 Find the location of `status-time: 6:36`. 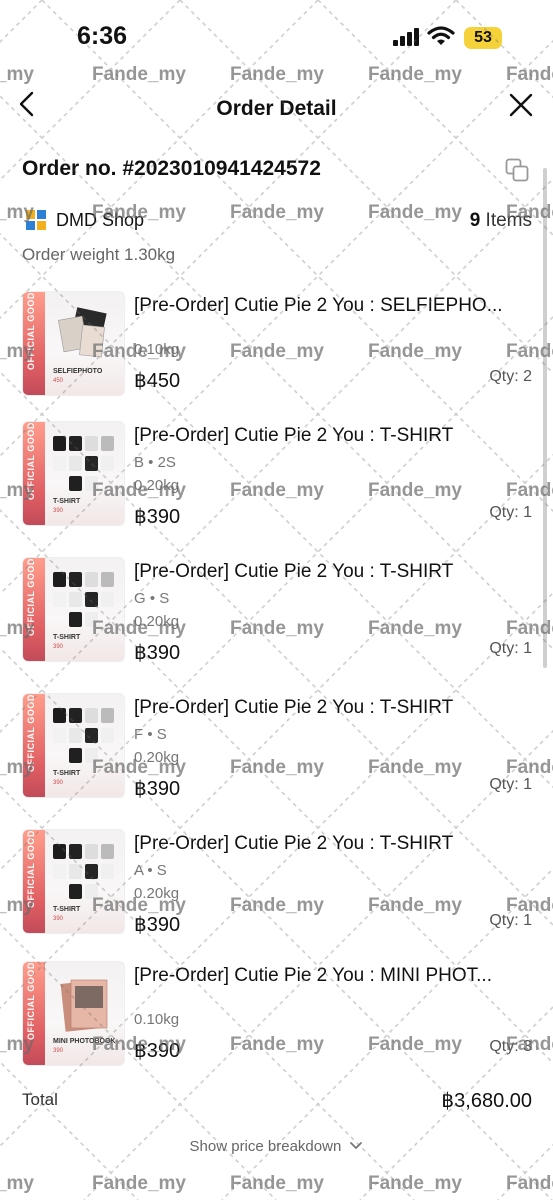

status-time: 6:36 is located at coordinates (102, 36).